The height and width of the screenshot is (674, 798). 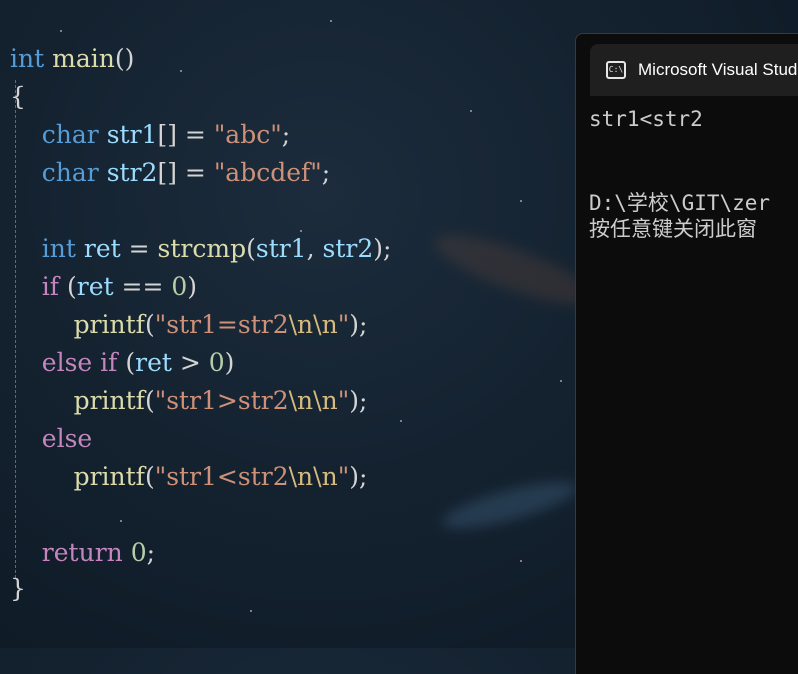 I want to click on code-token: ,, so click(x=314, y=248).